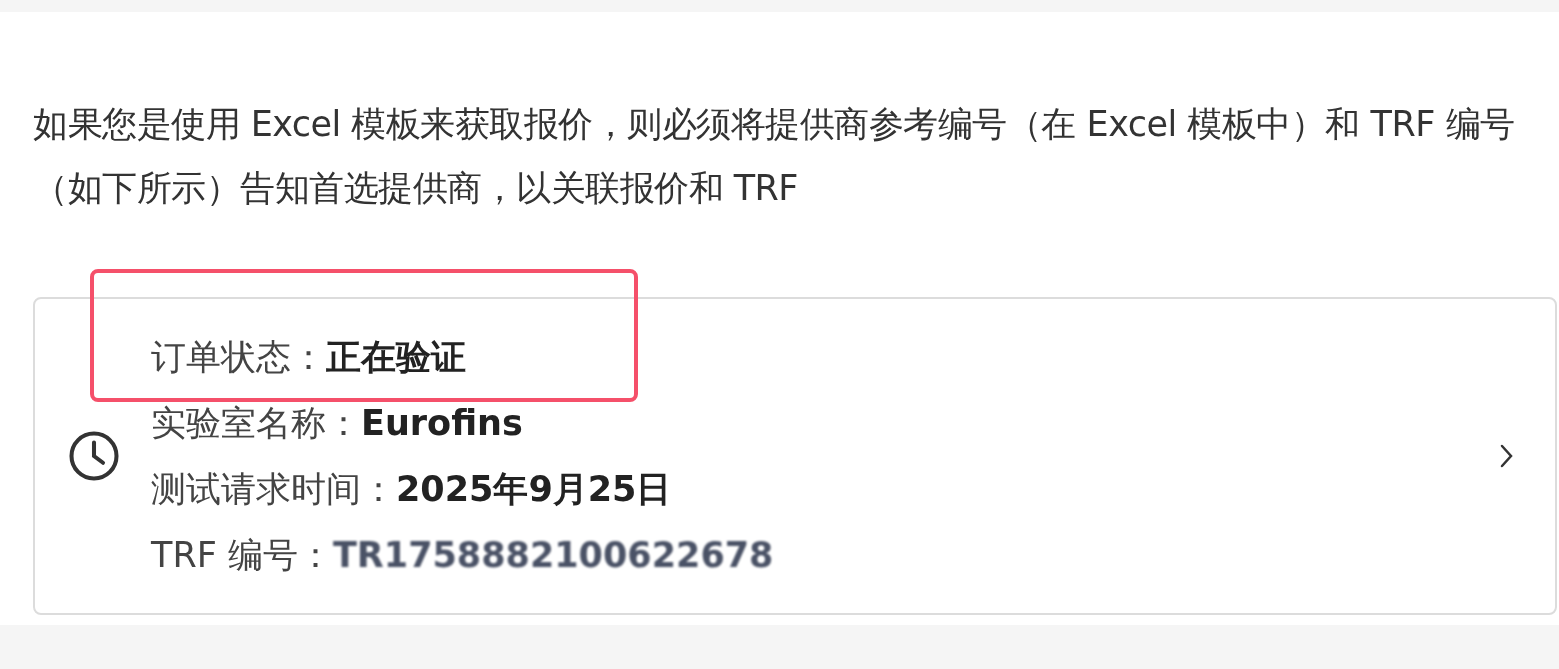 The image size is (1559, 669). What do you see at coordinates (534, 489) in the screenshot?
I see `field-value: 2025年9月25日` at bounding box center [534, 489].